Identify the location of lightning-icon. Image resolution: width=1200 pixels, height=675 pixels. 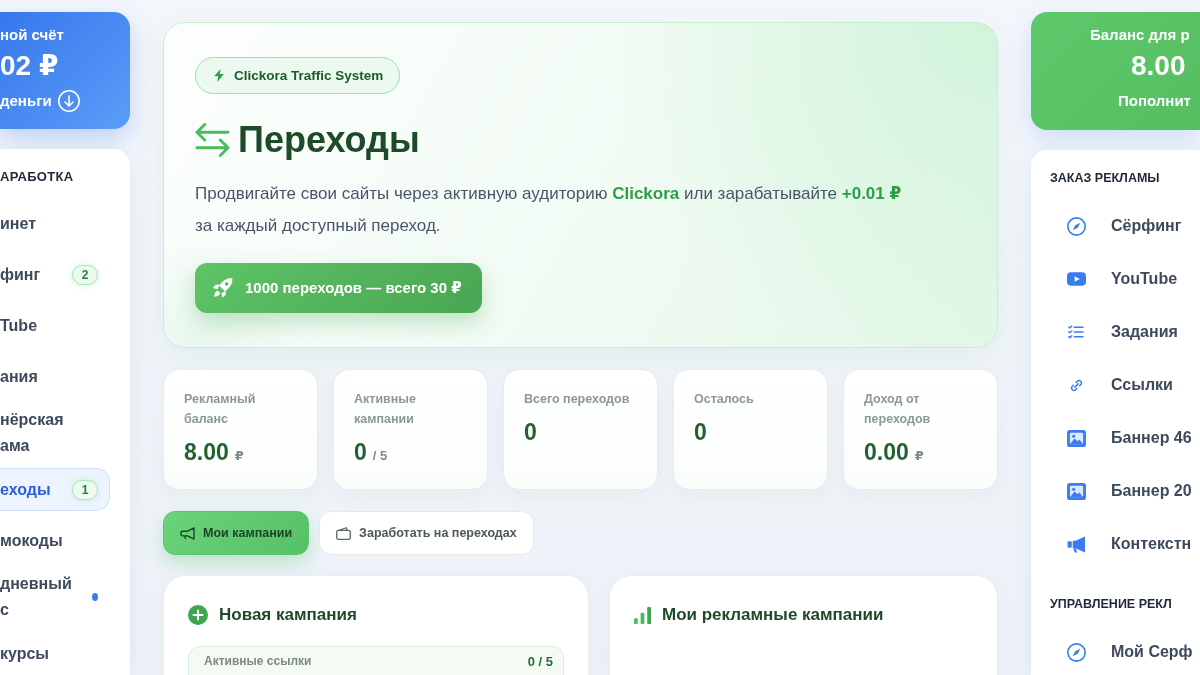
(219, 76).